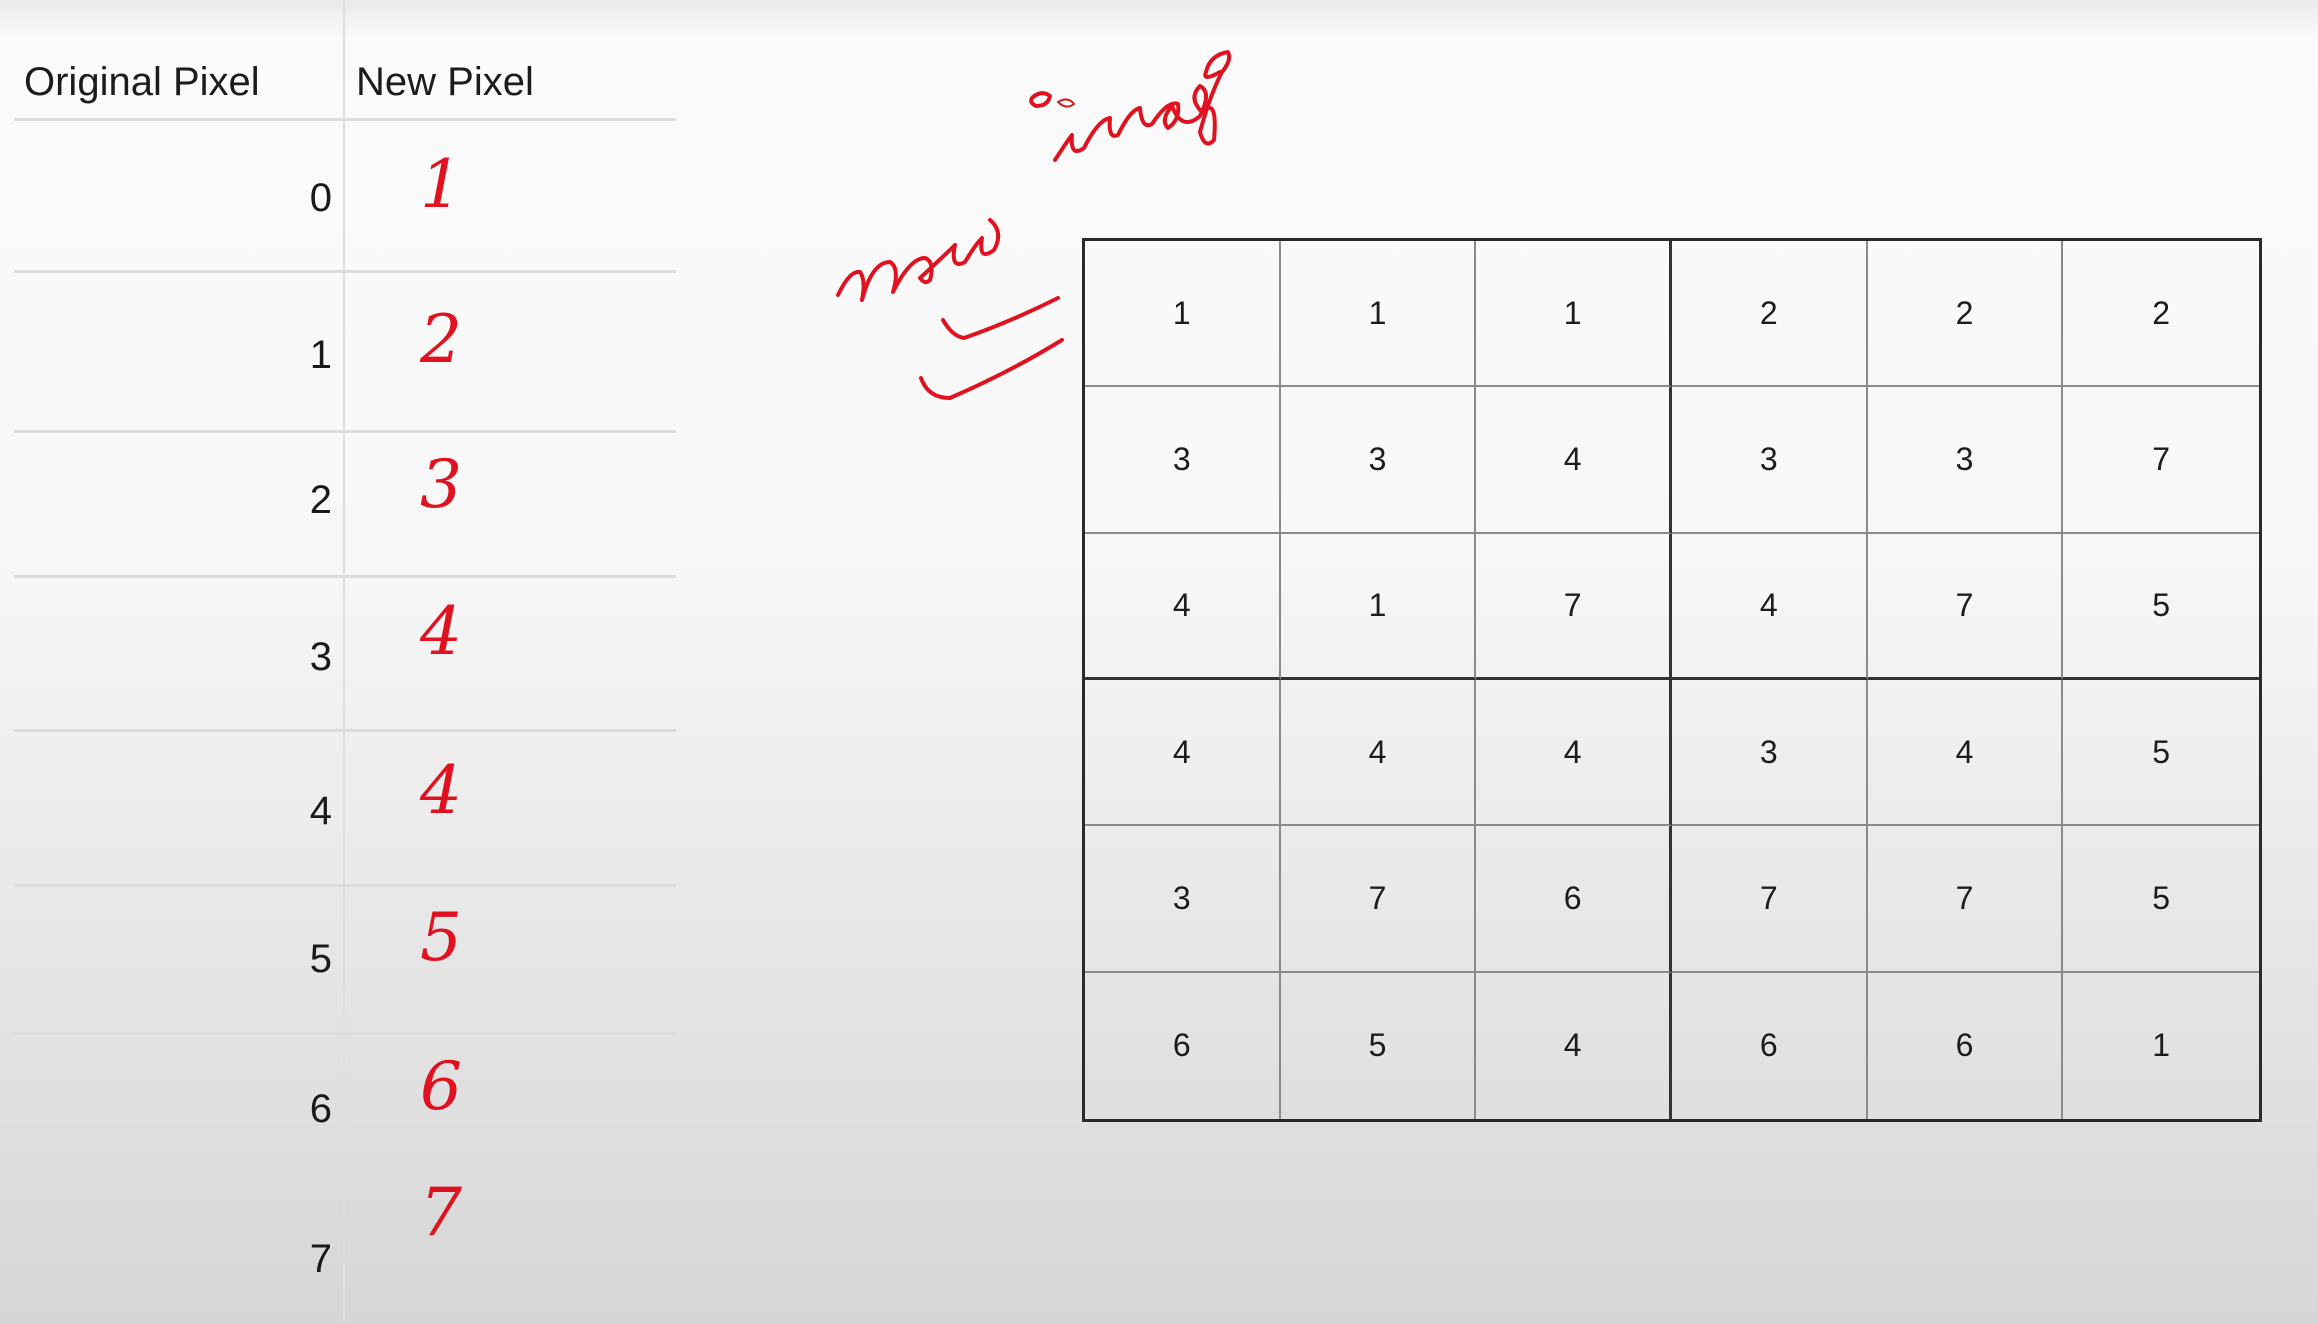  Describe the element at coordinates (1040, 99) in the screenshot. I see `handwriting-i-dot` at that location.